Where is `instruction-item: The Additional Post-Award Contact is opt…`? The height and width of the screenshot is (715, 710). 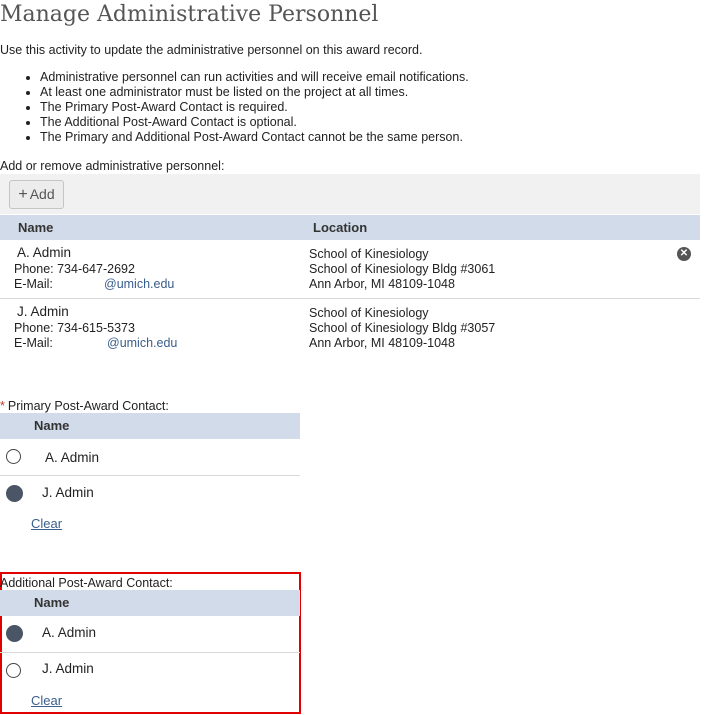
instruction-item: The Additional Post-Award Contact is opt… is located at coordinates (254, 122).